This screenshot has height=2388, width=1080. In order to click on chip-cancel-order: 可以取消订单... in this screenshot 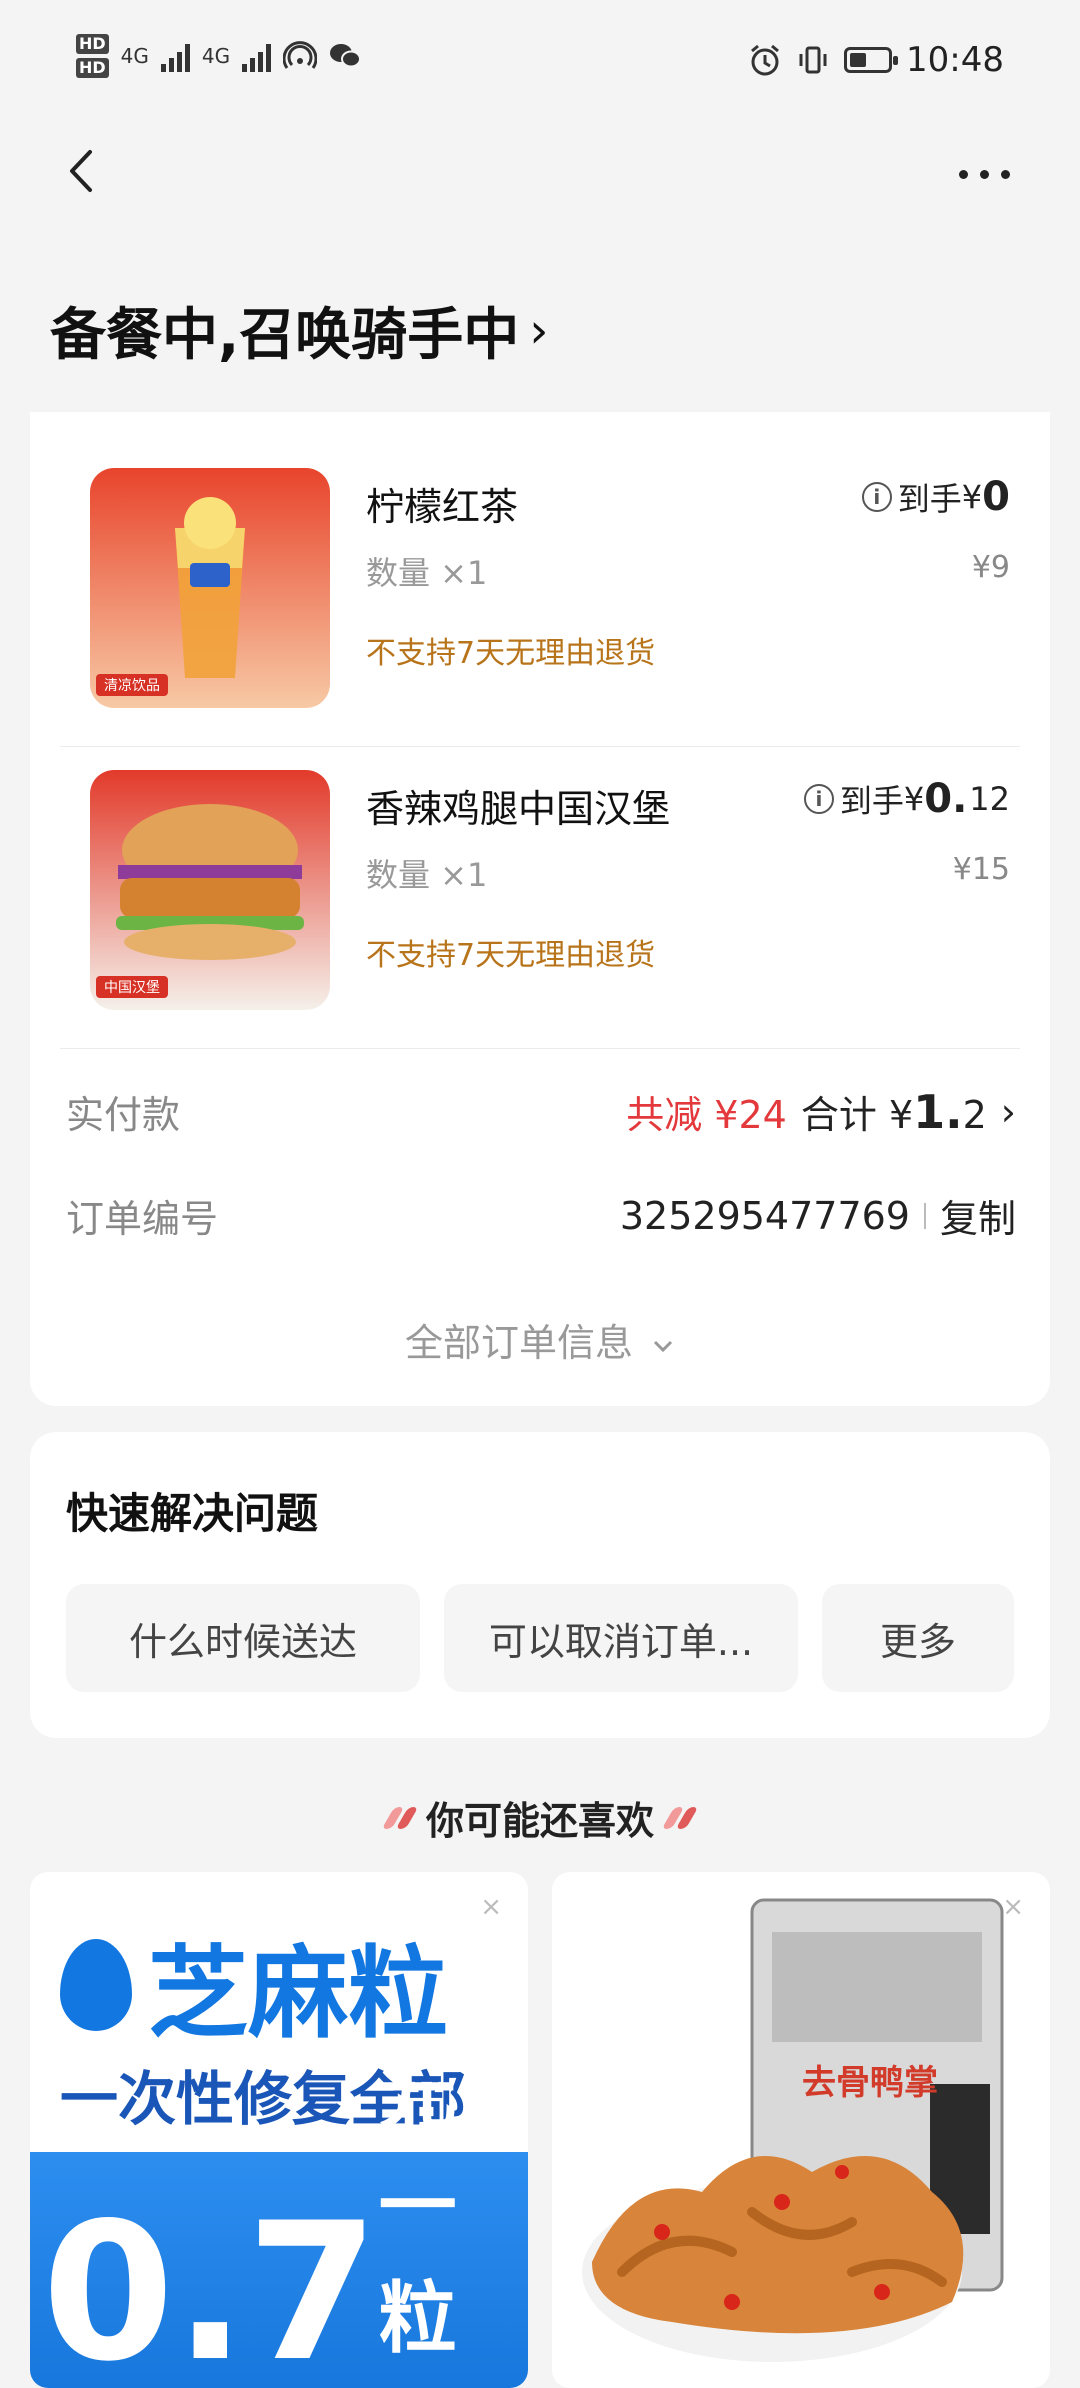, I will do `click(621, 1638)`.